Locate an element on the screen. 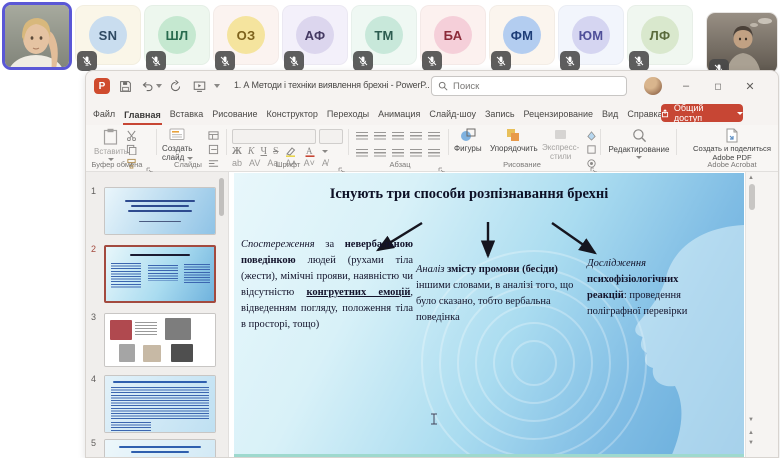 Image resolution: width=780 pixels, height=458 pixels. start-slideshow-icon is located at coordinates (199, 86).